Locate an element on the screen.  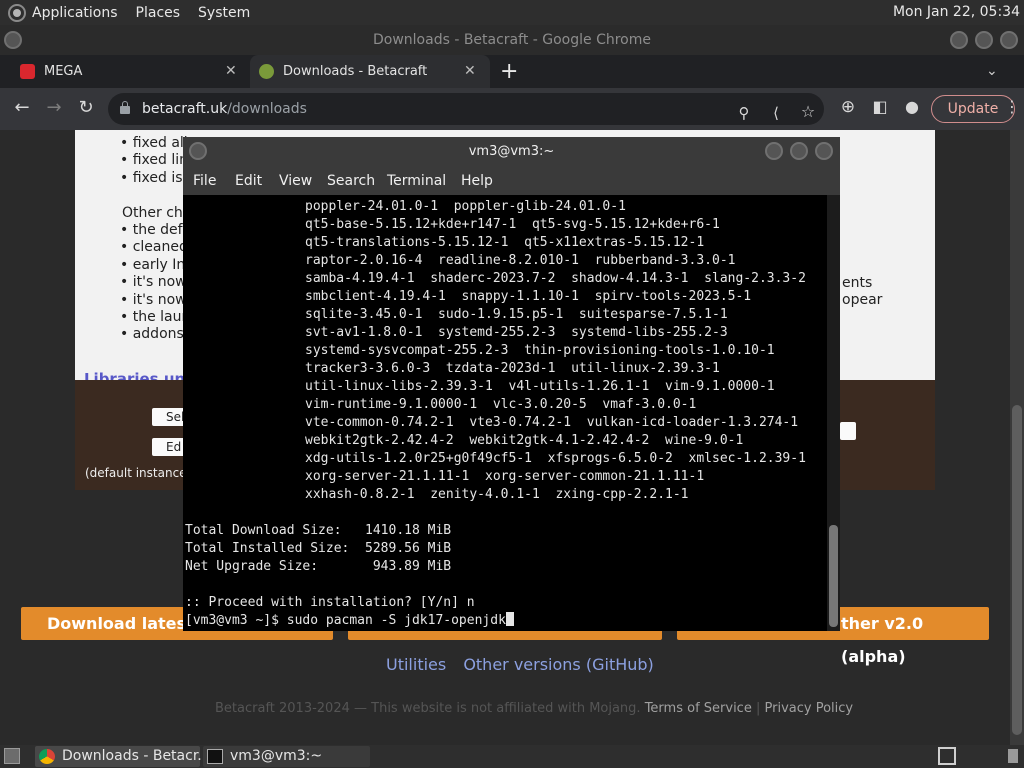
terminal-title: vm3@vm3:~ is located at coordinates (511, 151).